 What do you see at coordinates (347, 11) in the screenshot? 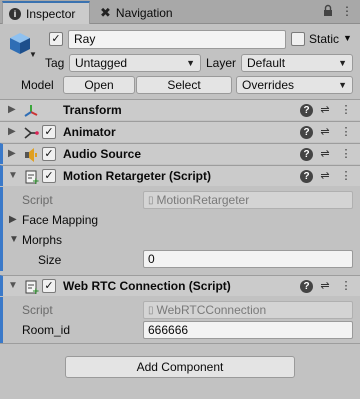
I see `more-options-icon: ⋮` at bounding box center [347, 11].